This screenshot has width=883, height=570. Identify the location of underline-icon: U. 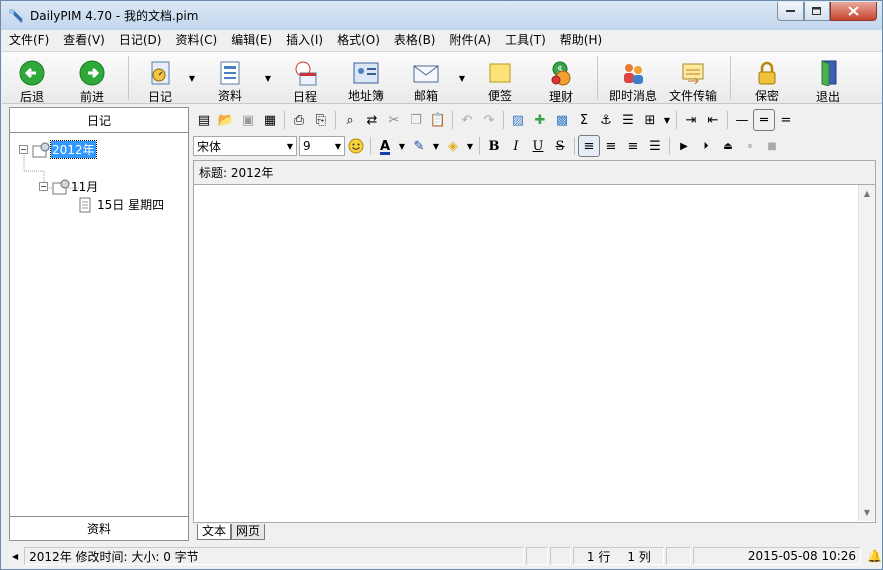
(538, 146).